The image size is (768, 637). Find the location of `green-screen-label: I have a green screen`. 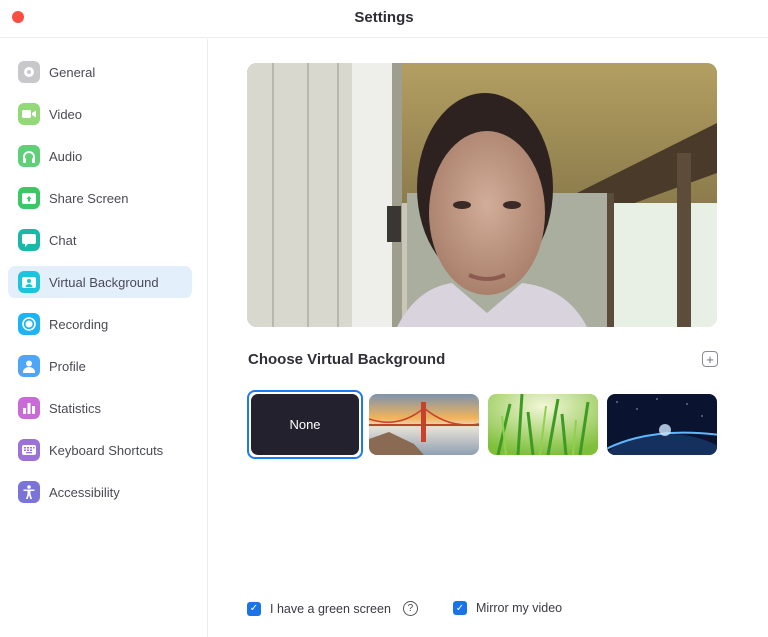

green-screen-label: I have a green screen is located at coordinates (330, 609).